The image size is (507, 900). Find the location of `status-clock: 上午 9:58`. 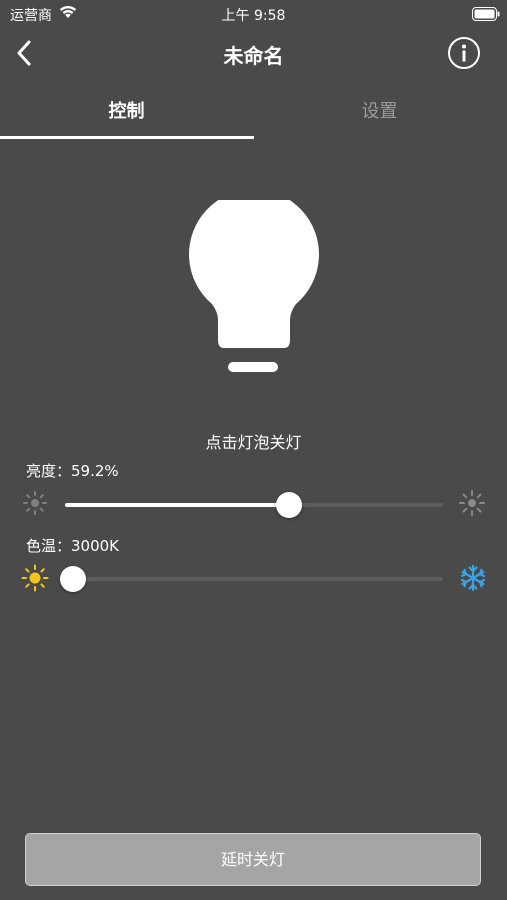

status-clock: 上午 9:58 is located at coordinates (253, 16).